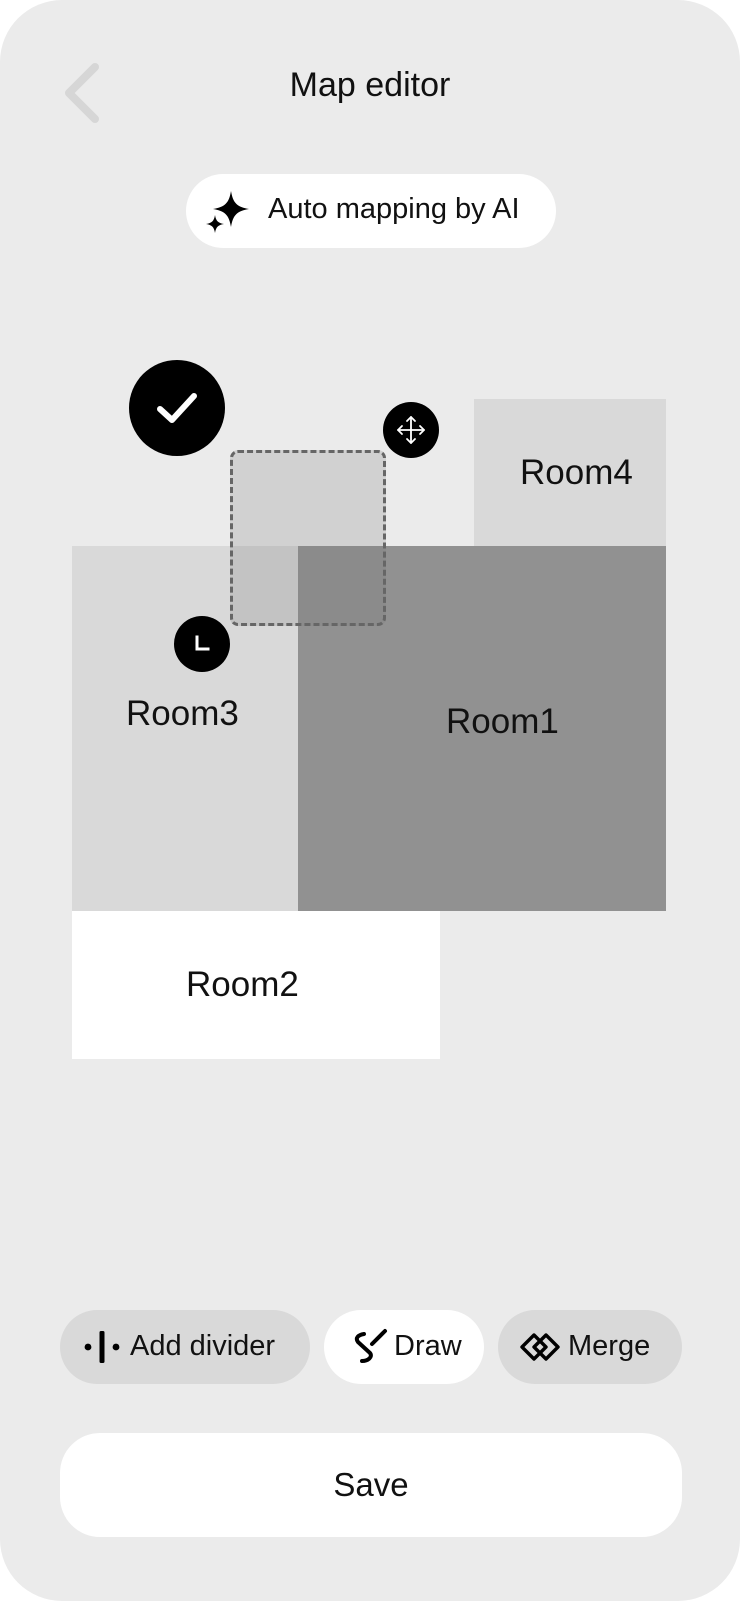 Image resolution: width=740 pixels, height=1601 pixels. I want to click on room-4: Room4, so click(570, 472).